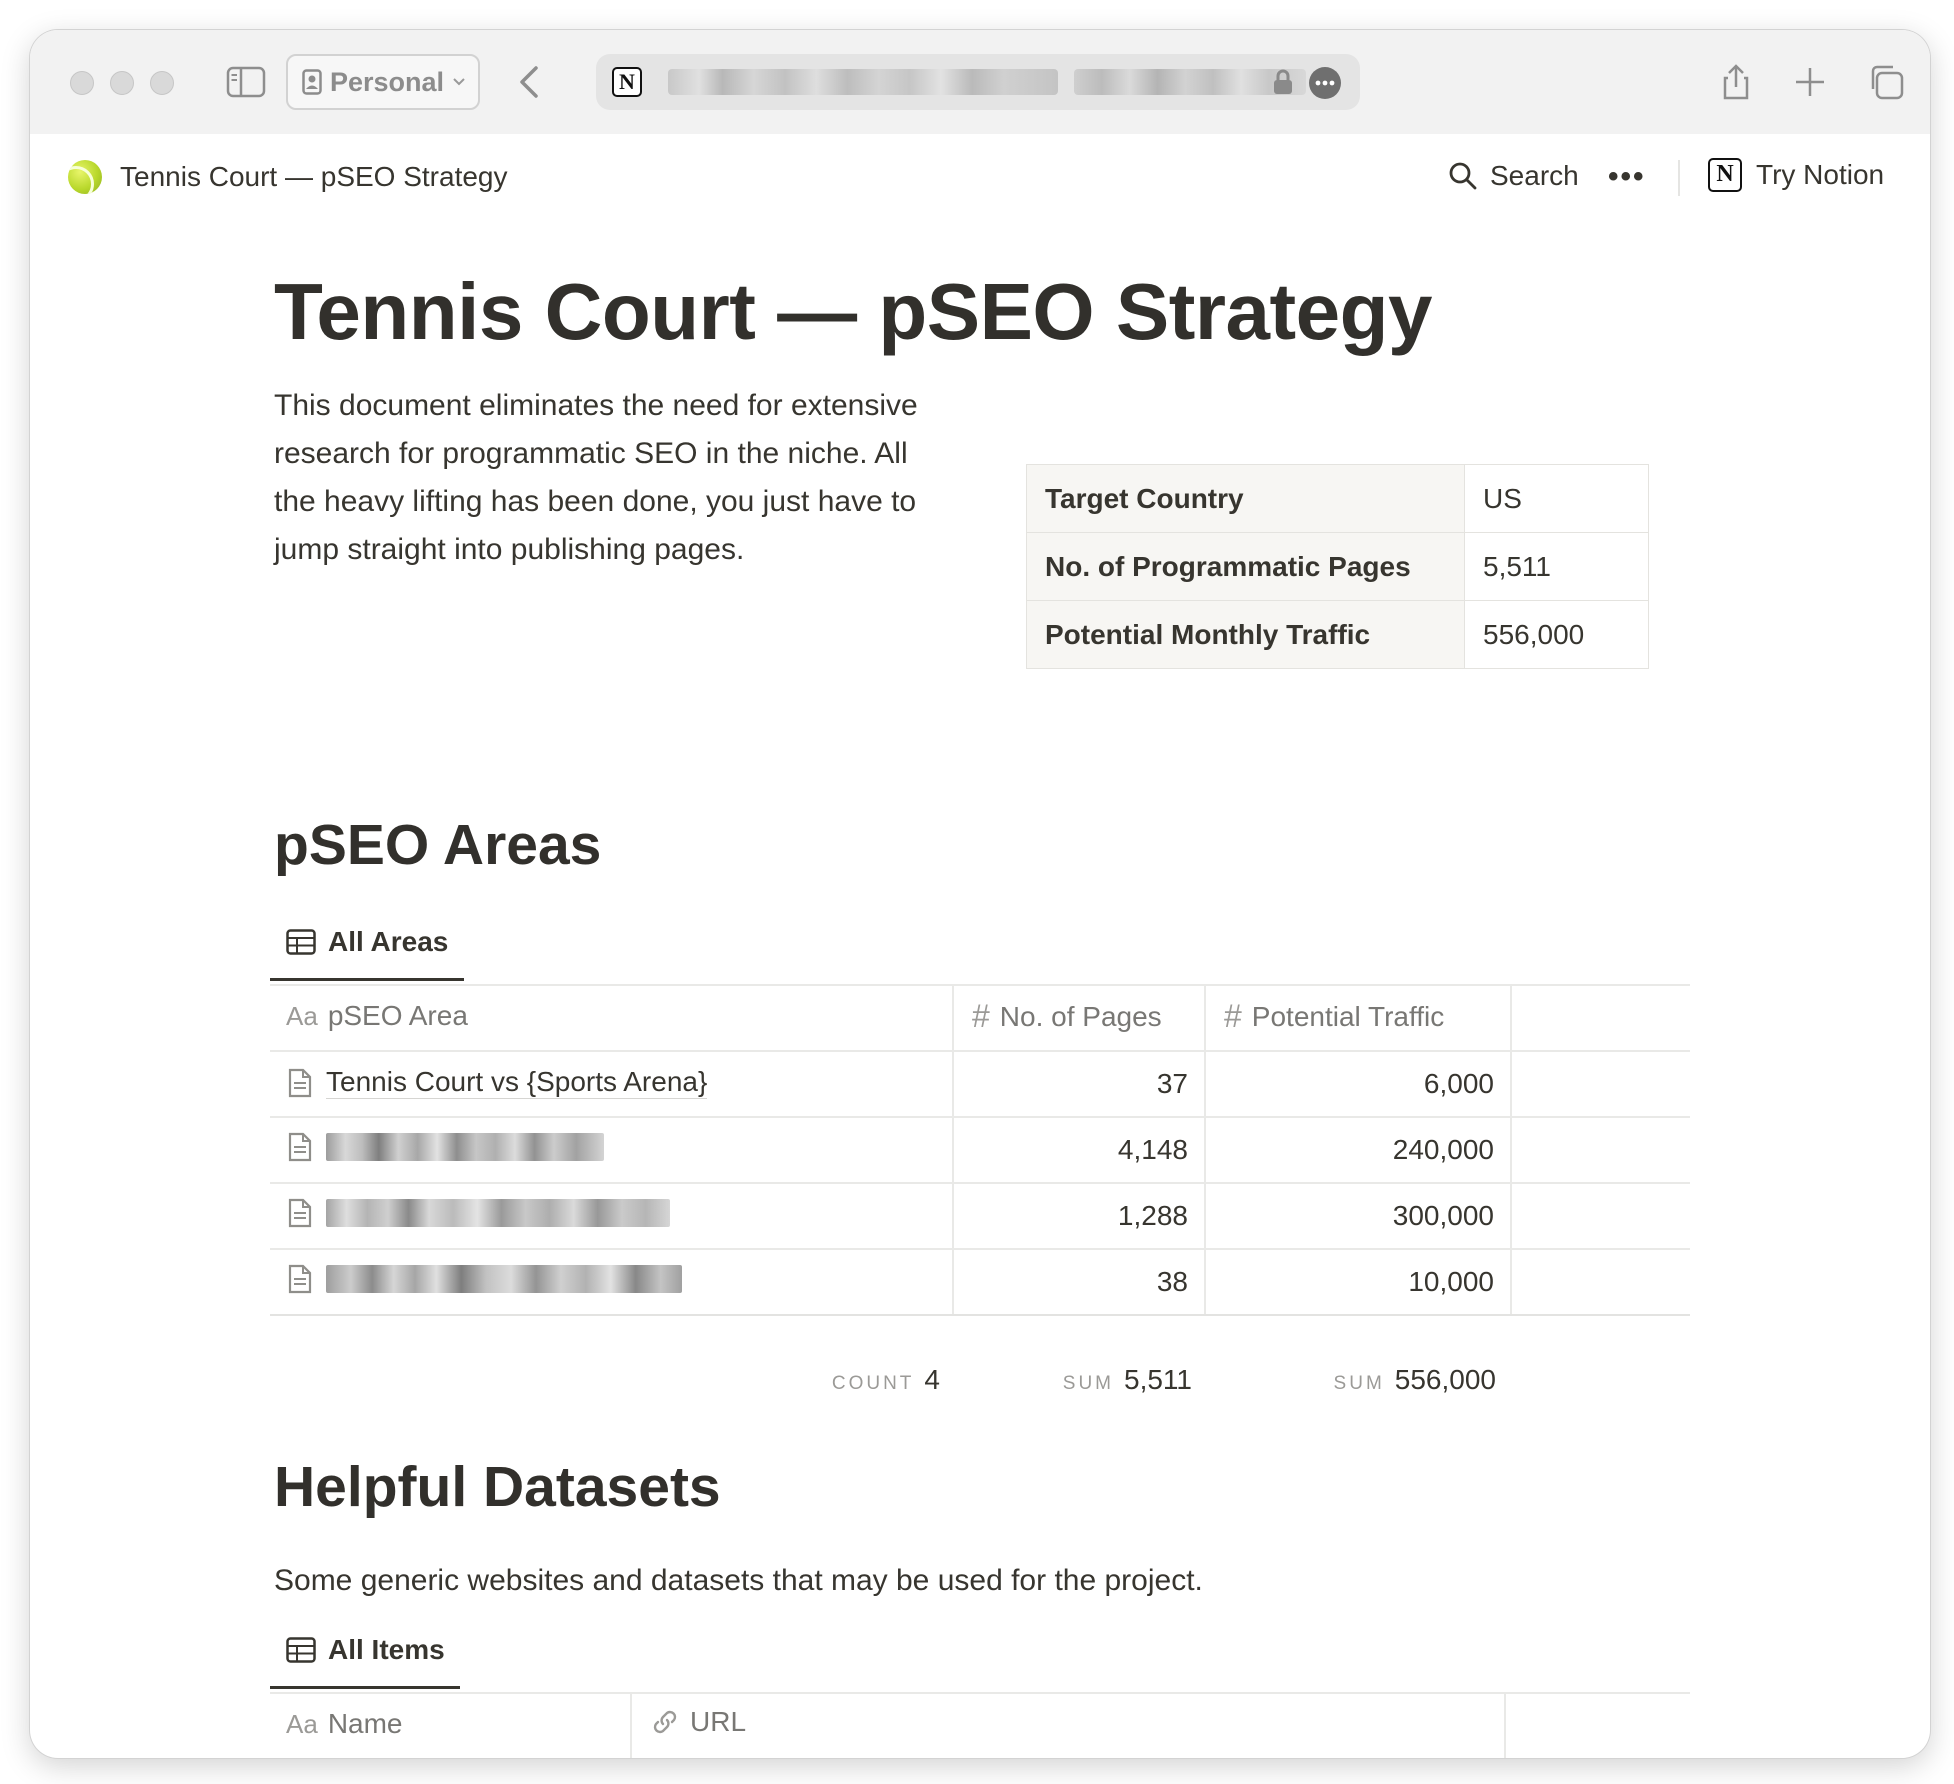  What do you see at coordinates (1172, 1083) in the screenshot?
I see `row-pages: 37` at bounding box center [1172, 1083].